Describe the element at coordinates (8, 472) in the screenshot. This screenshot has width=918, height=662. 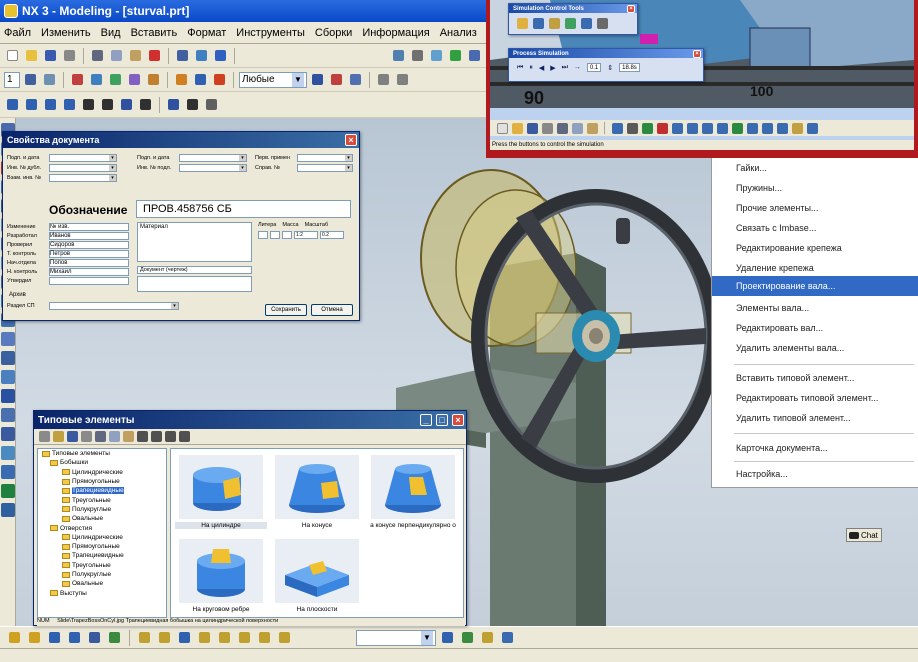
I see `part-nav-icon` at that location.